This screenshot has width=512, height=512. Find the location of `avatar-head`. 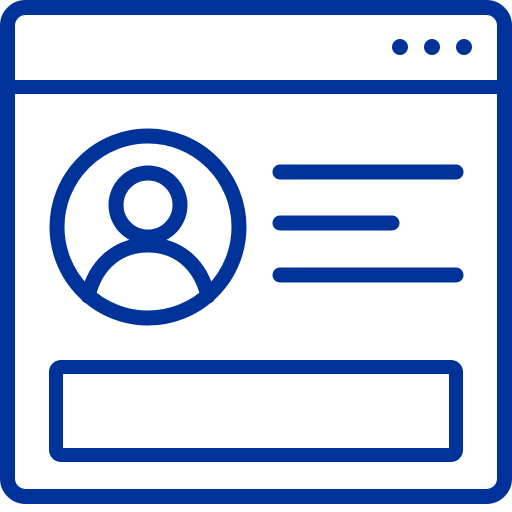

avatar-head is located at coordinates (148, 205).